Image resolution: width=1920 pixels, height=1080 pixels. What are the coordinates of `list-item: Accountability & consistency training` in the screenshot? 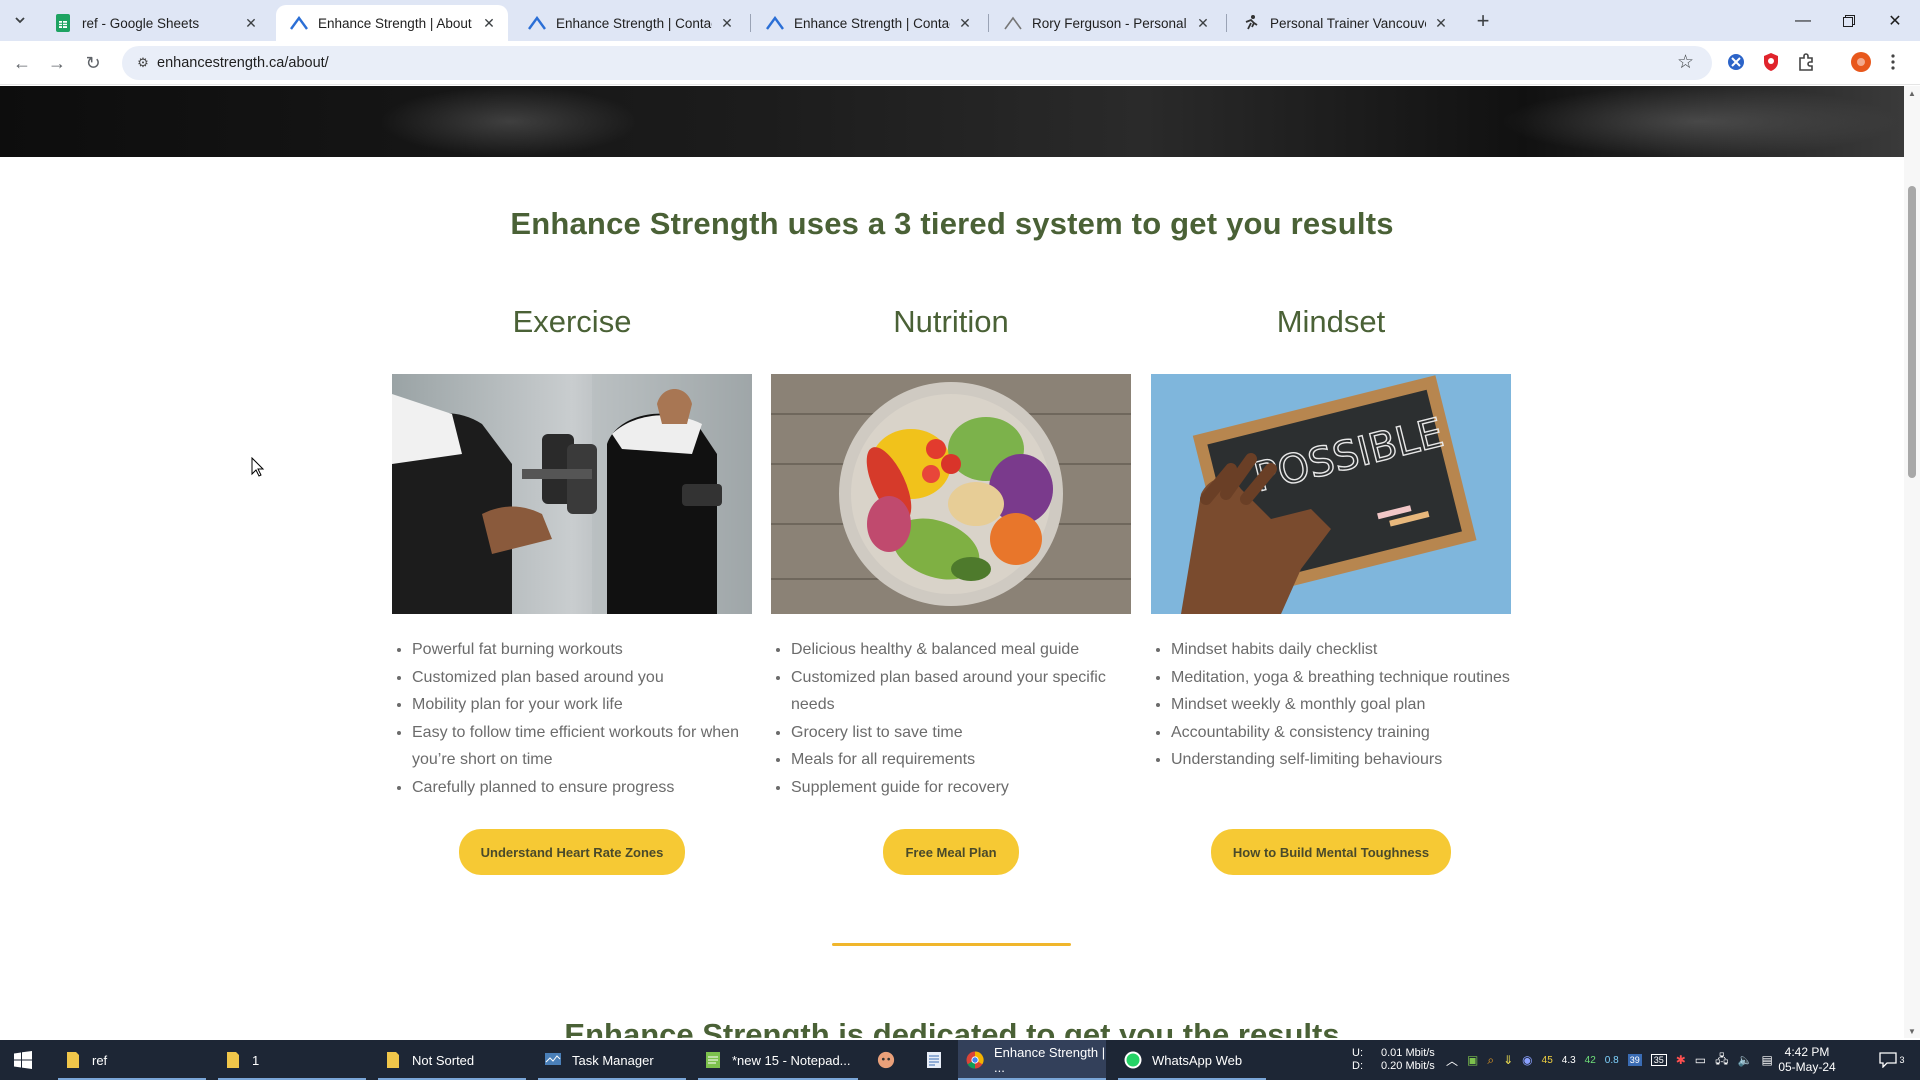 It's located at (1341, 733).